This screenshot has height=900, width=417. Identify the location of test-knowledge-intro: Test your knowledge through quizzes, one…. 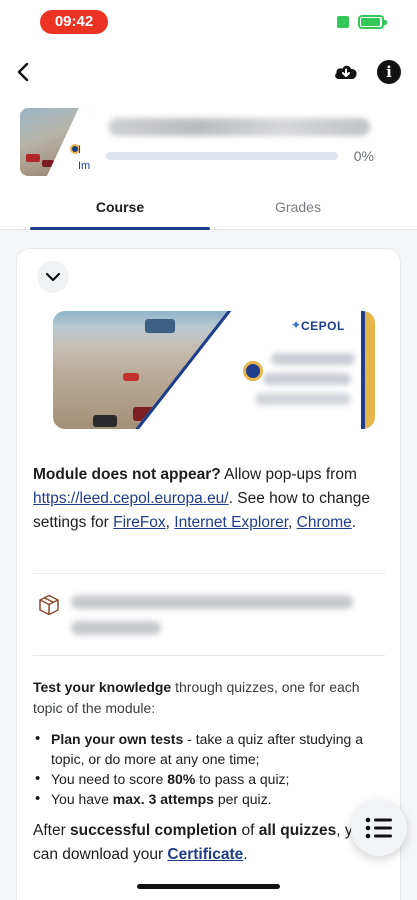
(196, 697).